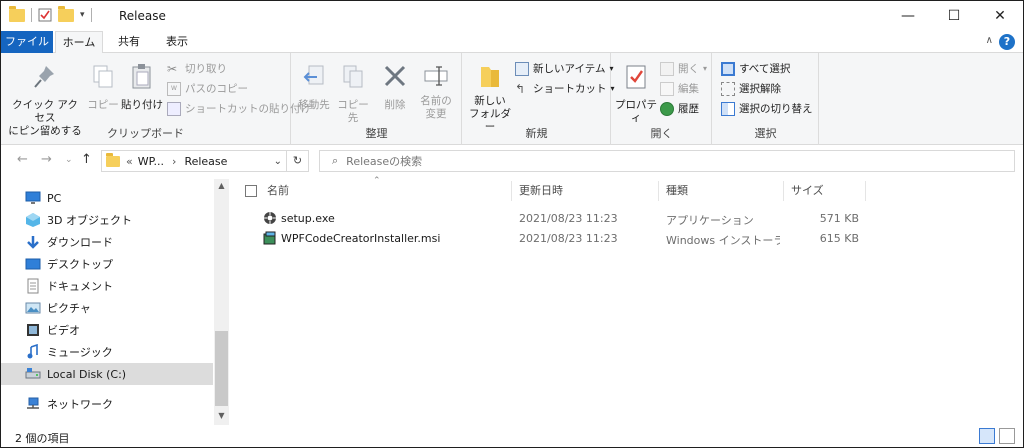  Describe the element at coordinates (721, 191) in the screenshot. I see `column-header-type: 種類` at that location.